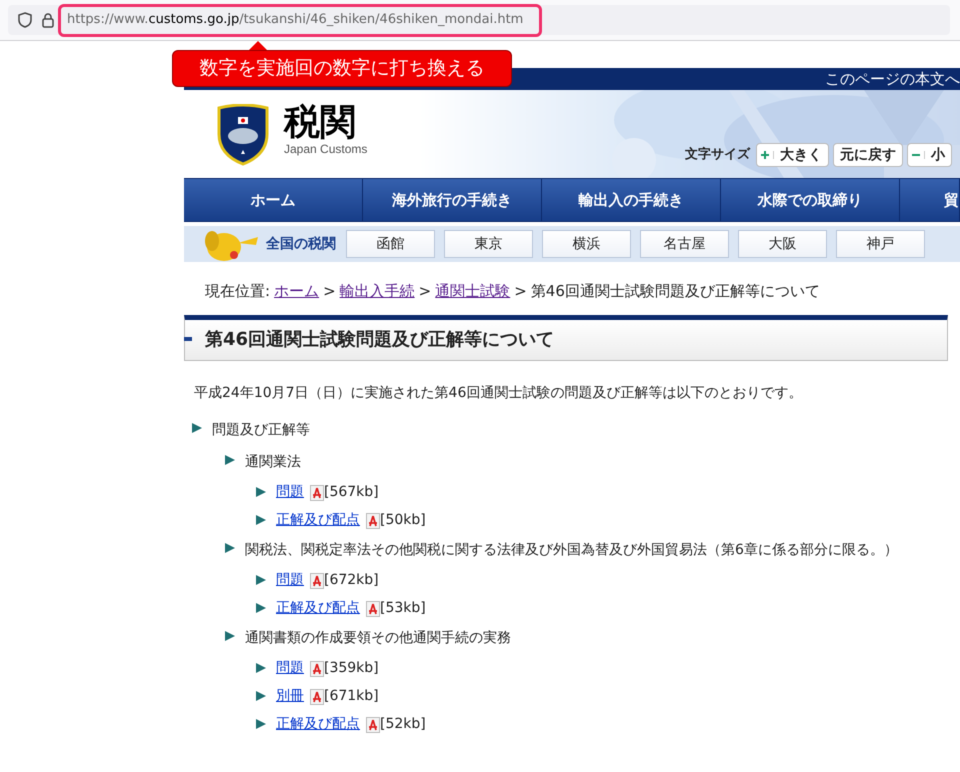 The image size is (960, 772). Describe the element at coordinates (499, 393) in the screenshot. I see `intro-text: 平成24年10月7日（日）に実施された第46回通関士試験の問題及び正解等は以下のとおりです。` at that location.